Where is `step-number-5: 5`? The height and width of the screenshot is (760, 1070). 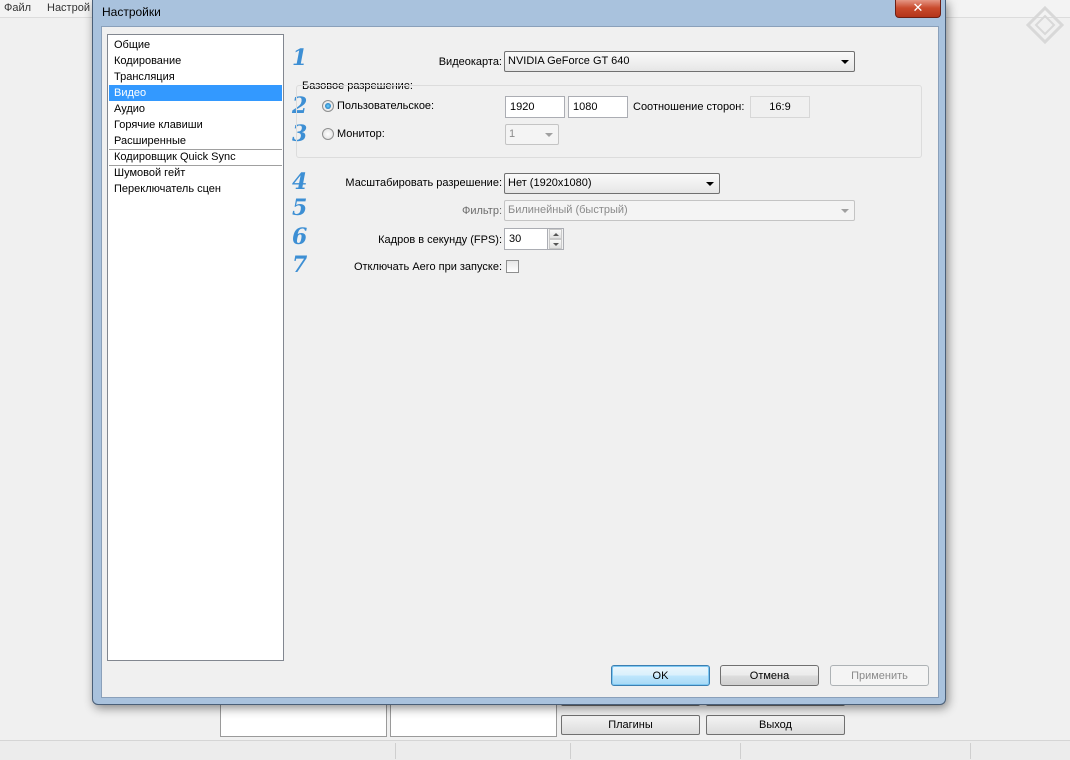
step-number-5: 5 is located at coordinates (300, 208).